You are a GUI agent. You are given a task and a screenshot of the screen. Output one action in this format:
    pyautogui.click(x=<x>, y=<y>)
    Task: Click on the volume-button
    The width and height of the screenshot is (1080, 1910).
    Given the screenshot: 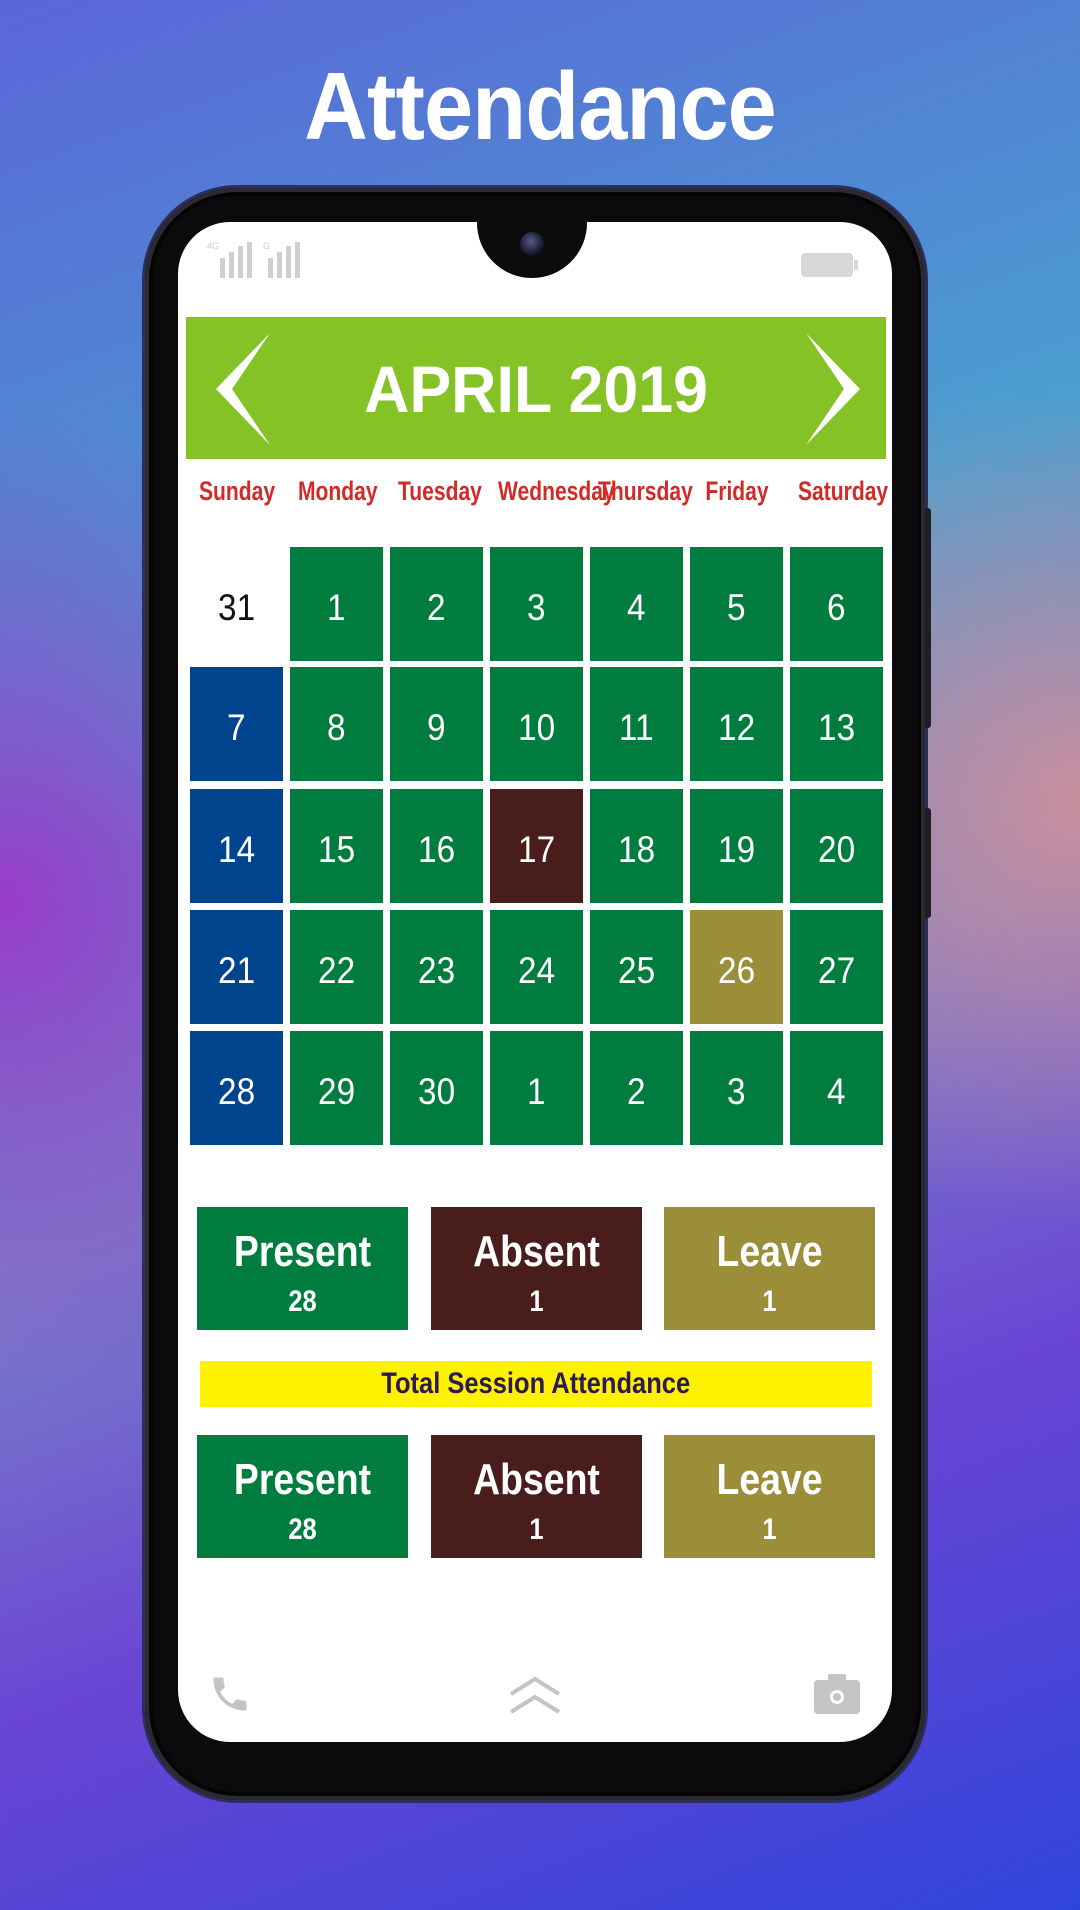 What is the action you would take?
    pyautogui.click(x=928, y=618)
    